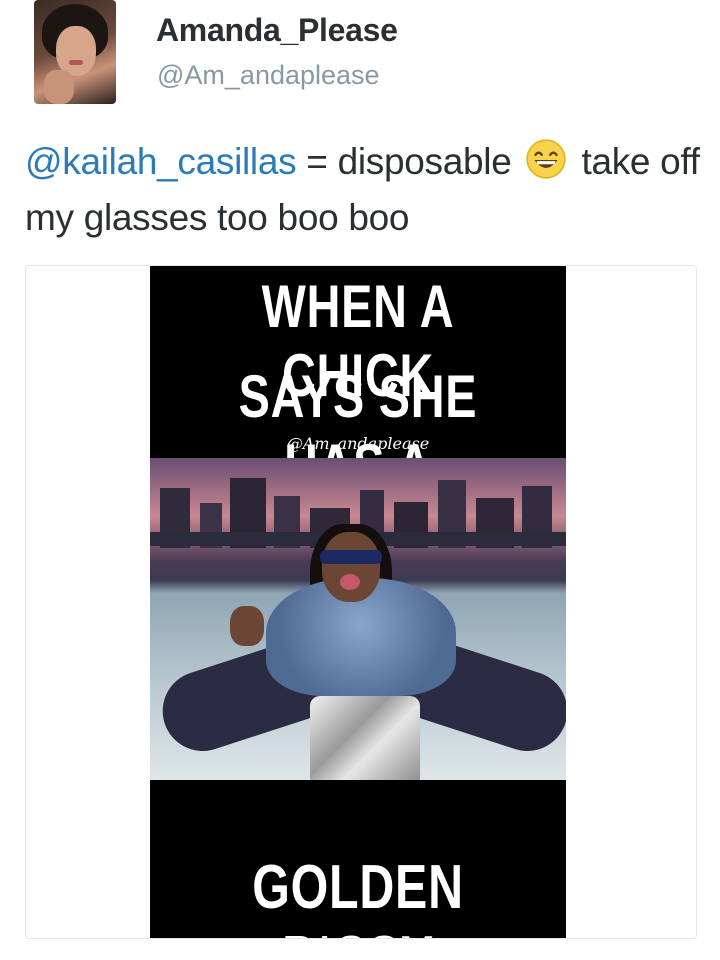 The image size is (720, 960). I want to click on author-handle: @Am_andaplease, so click(268, 75).